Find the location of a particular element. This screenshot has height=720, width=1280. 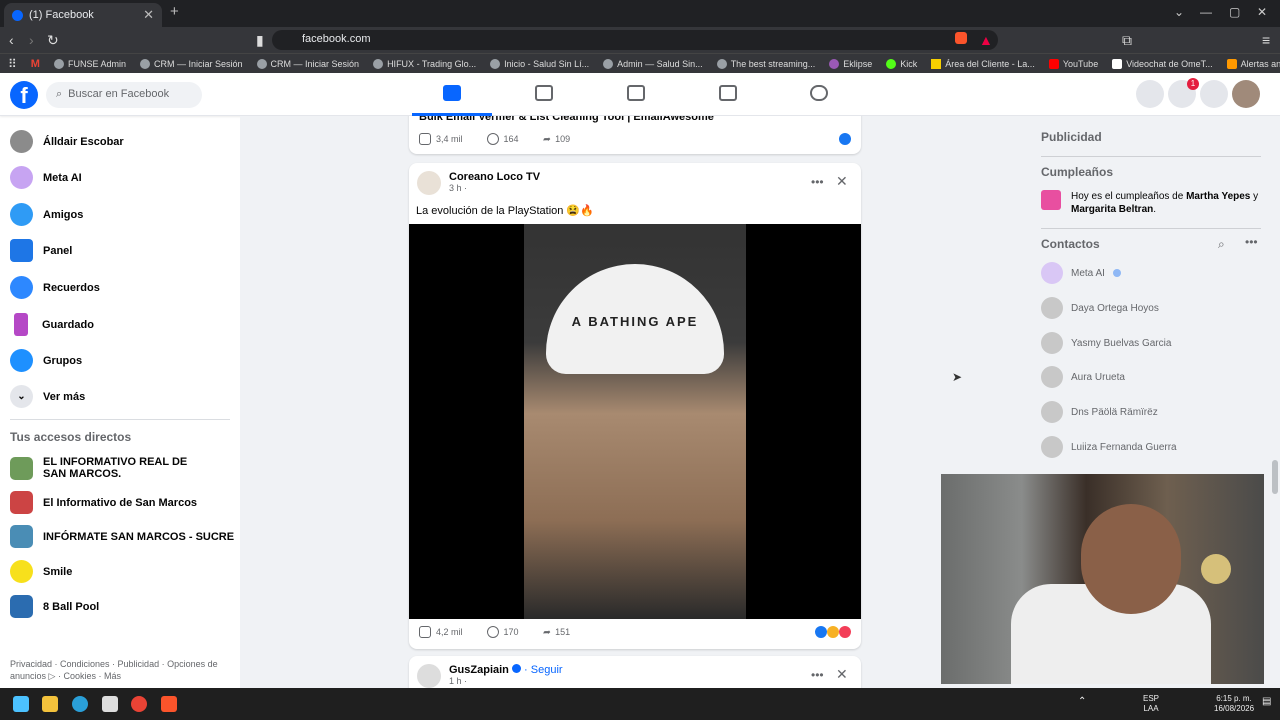

contact-item: Meta AI is located at coordinates (1081, 273).